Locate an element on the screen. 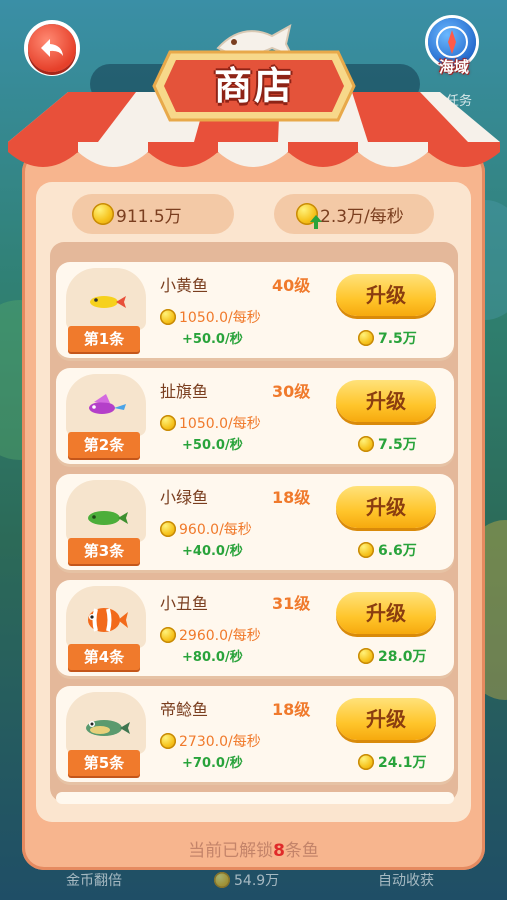 The height and width of the screenshot is (900, 507). coin-balance-pill: 911.5万 is located at coordinates (153, 214).